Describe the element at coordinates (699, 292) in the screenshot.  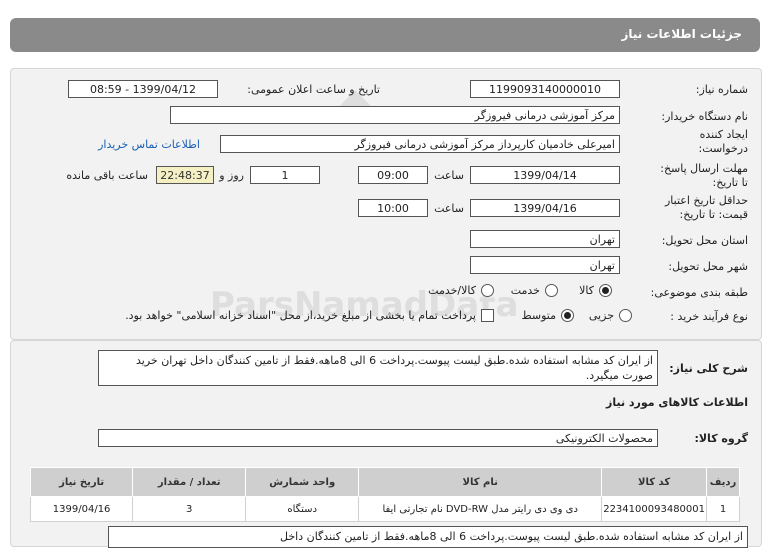
I see `category-label: طبقه بندی موضوعی:` at that location.